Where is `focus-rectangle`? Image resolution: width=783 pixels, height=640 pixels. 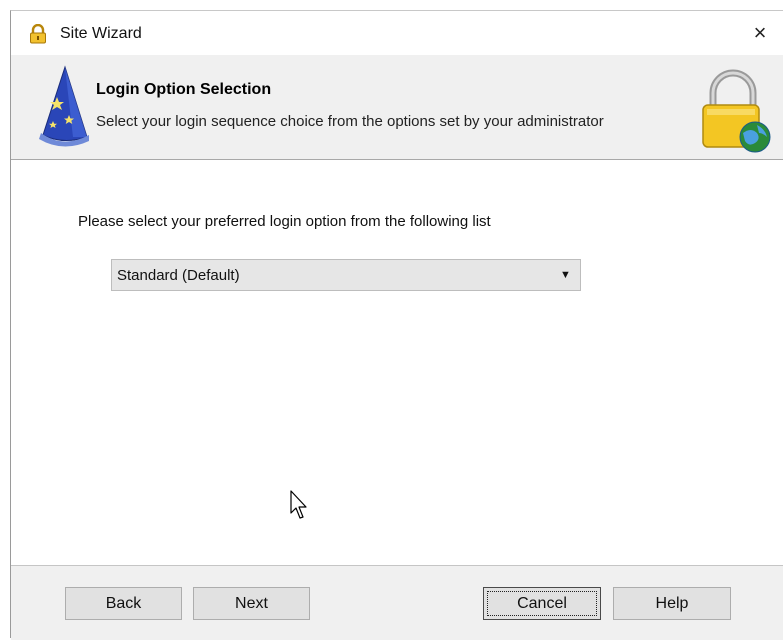 focus-rectangle is located at coordinates (542, 603).